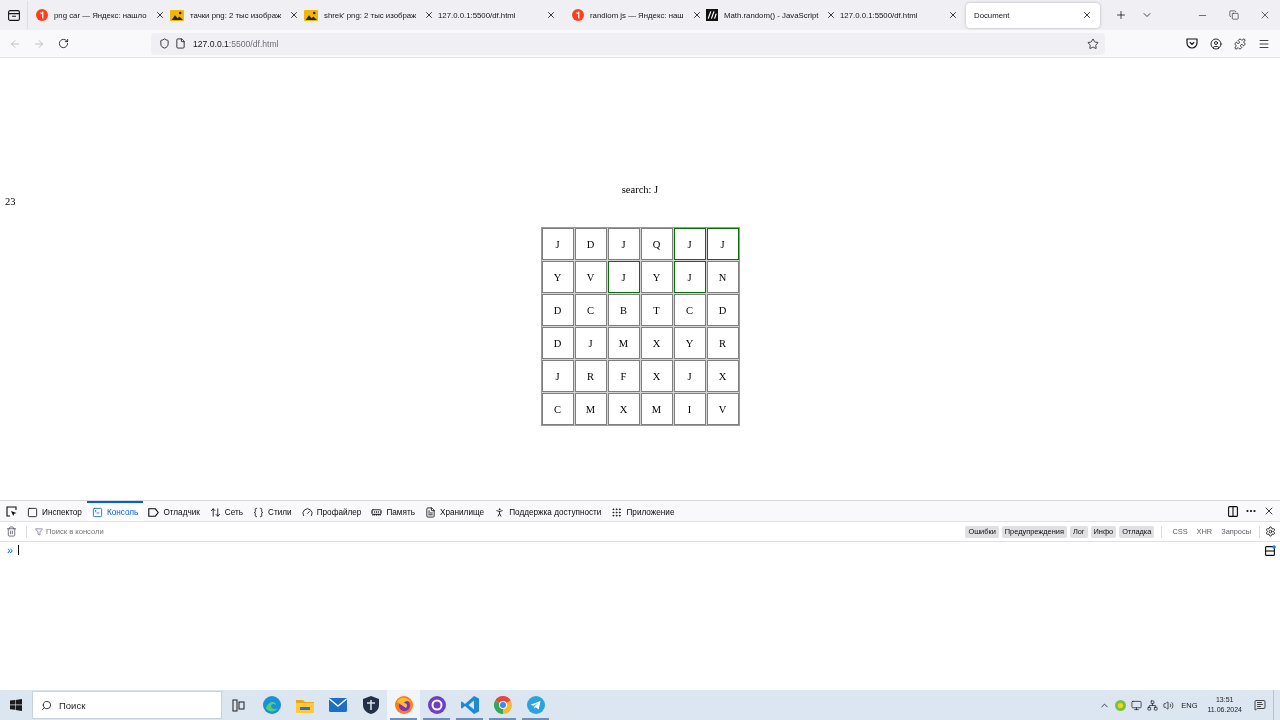  Describe the element at coordinates (226, 511) in the screenshot. I see `devtools-tab: Сеть` at that location.